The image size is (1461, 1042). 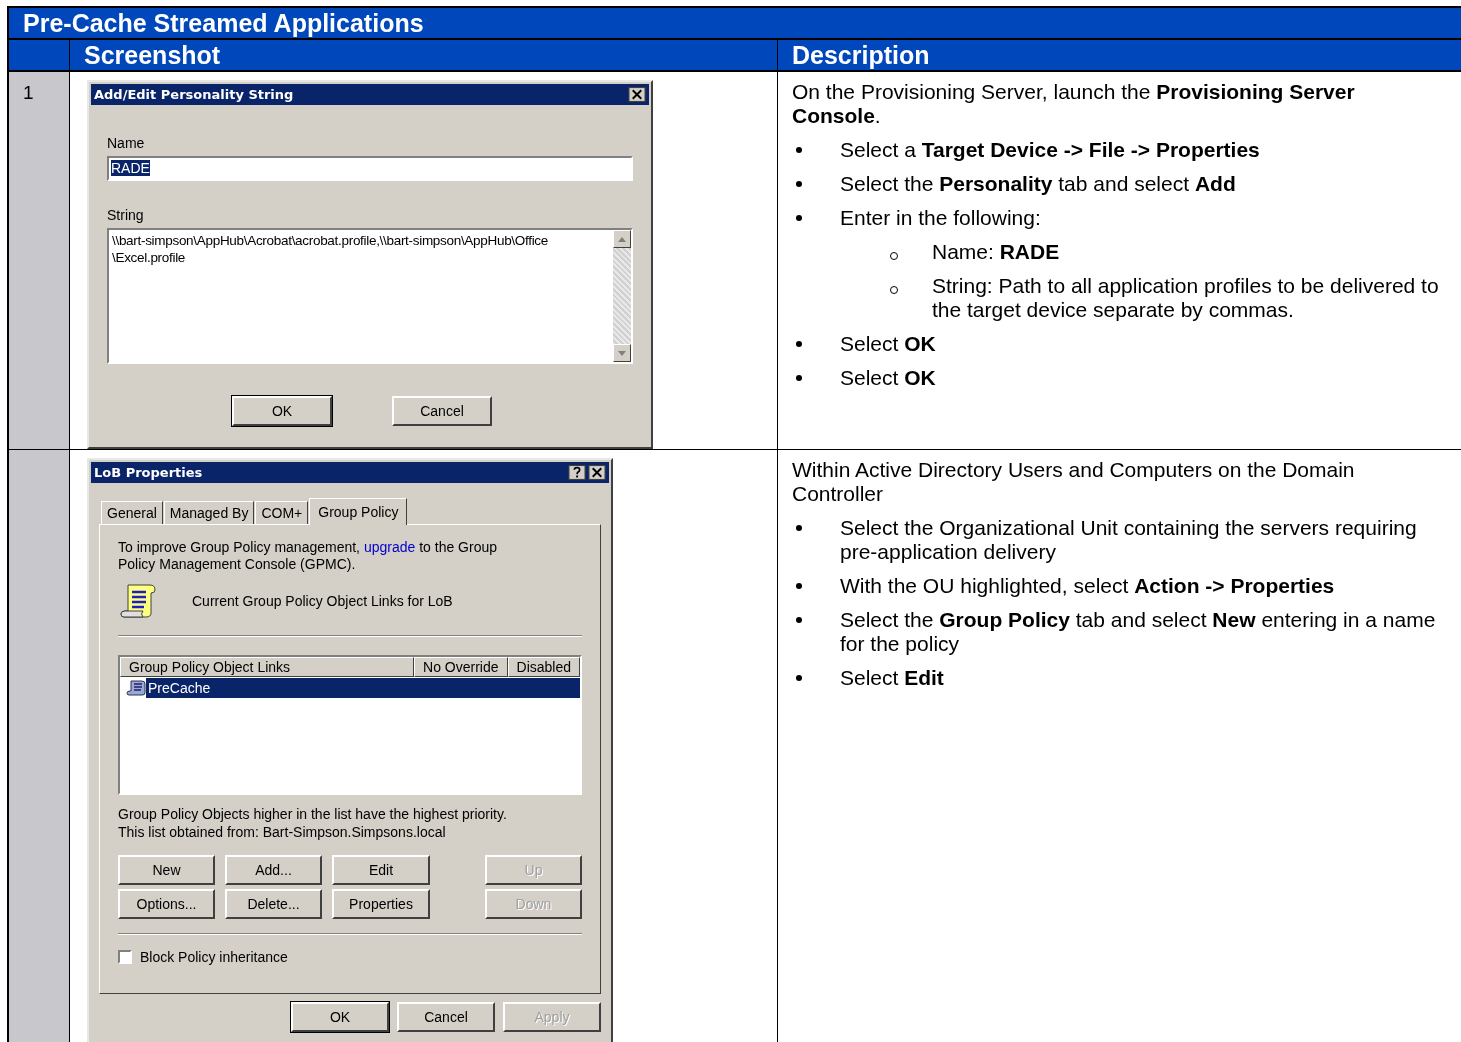 I want to click on scroll-up-button, so click(x=622, y=239).